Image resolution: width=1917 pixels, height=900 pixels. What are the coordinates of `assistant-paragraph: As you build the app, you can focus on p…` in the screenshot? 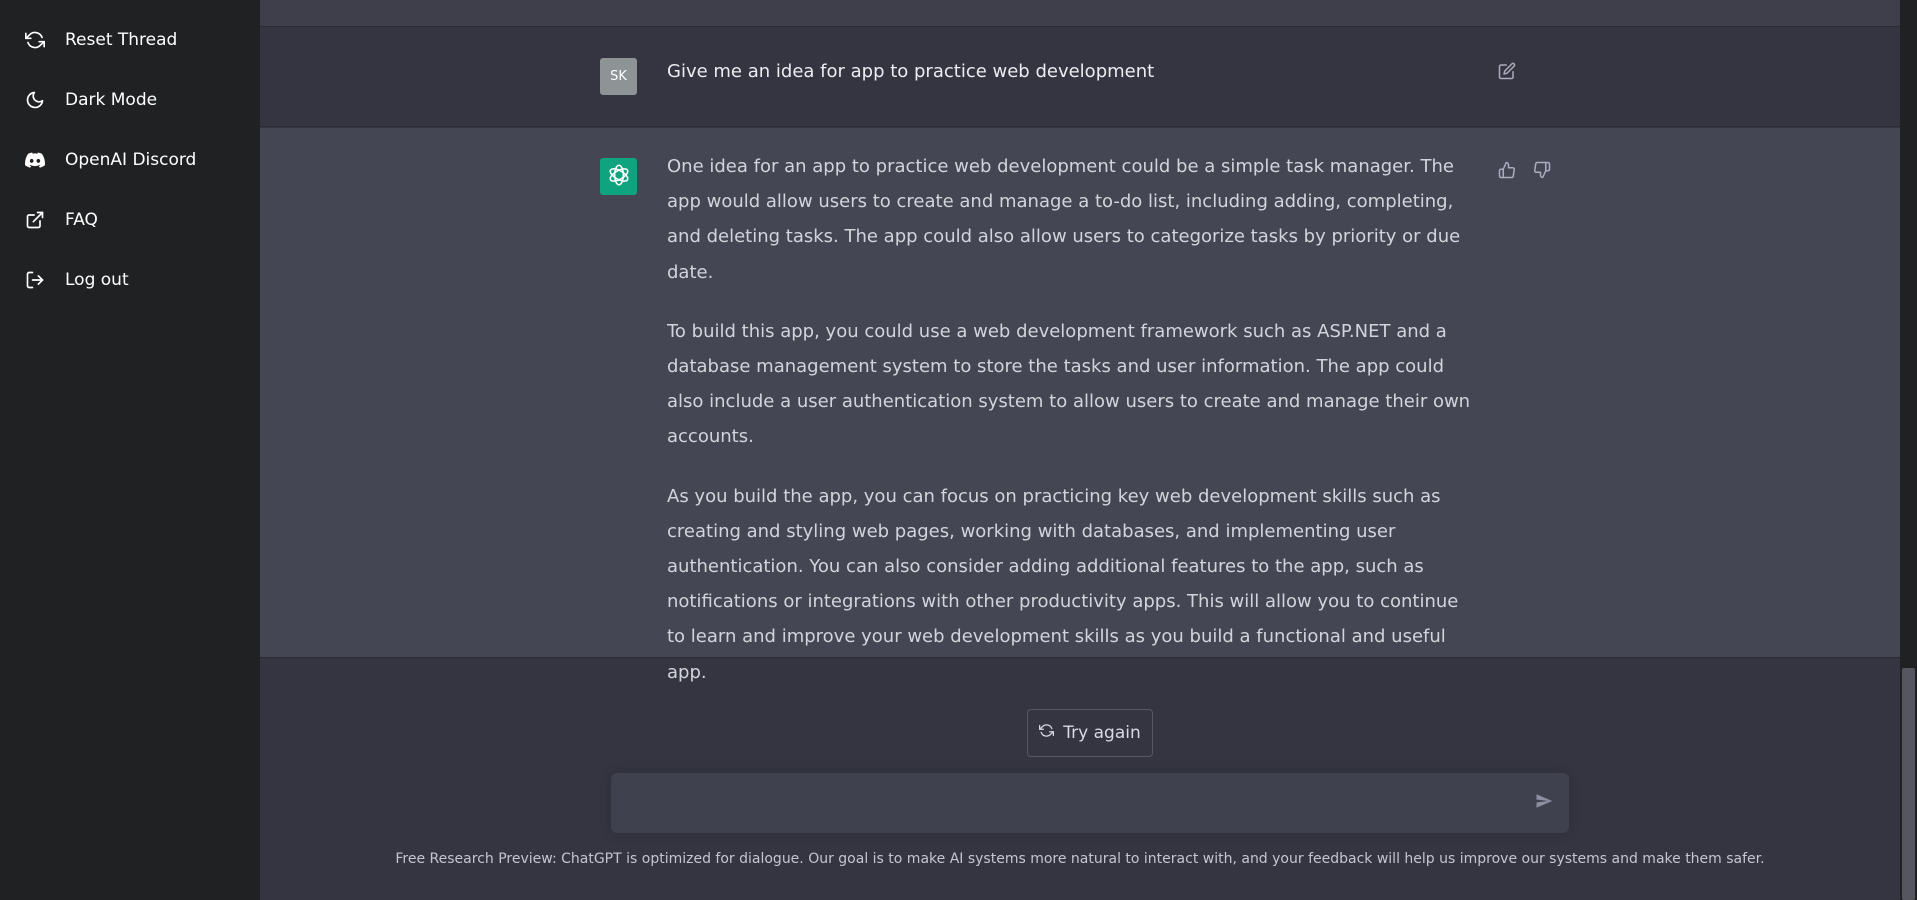 It's located at (1063, 584).